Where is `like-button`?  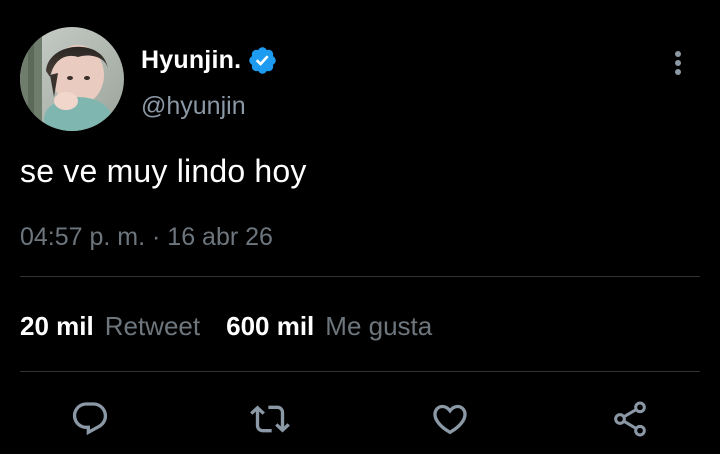
like-button is located at coordinates (450, 419).